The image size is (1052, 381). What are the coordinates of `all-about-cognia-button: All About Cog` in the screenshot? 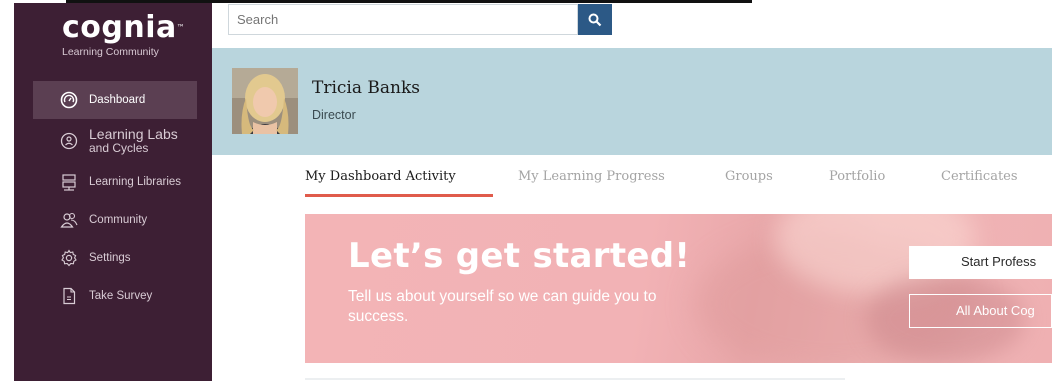 It's located at (980, 311).